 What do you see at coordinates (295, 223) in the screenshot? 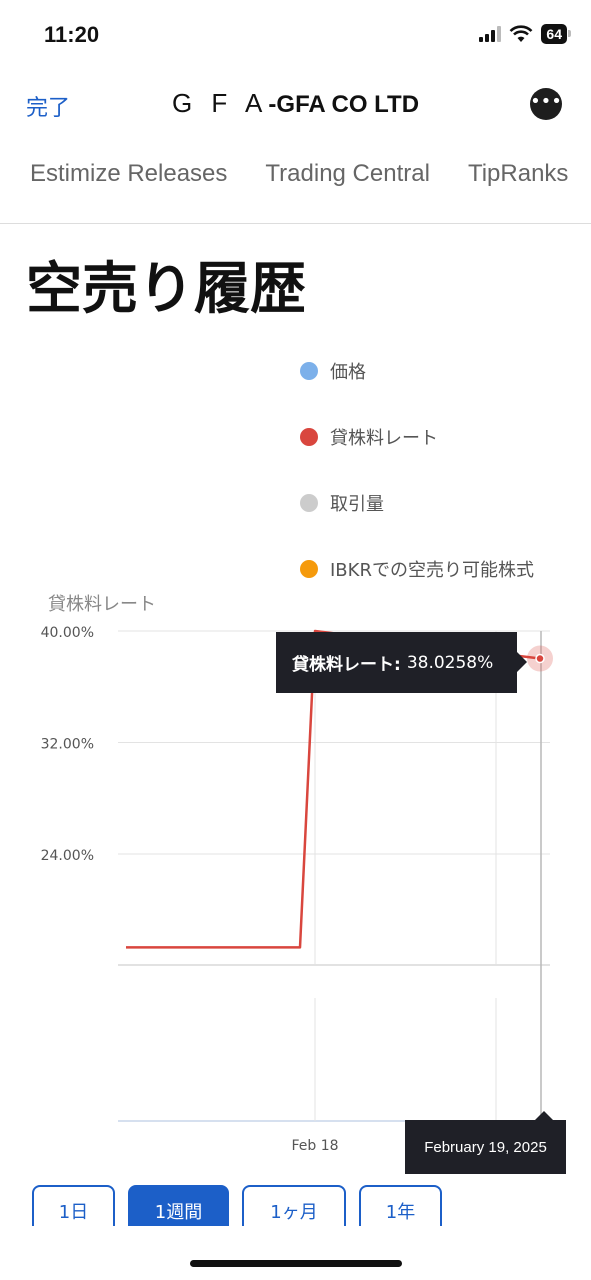
I see `tabs-divider` at bounding box center [295, 223].